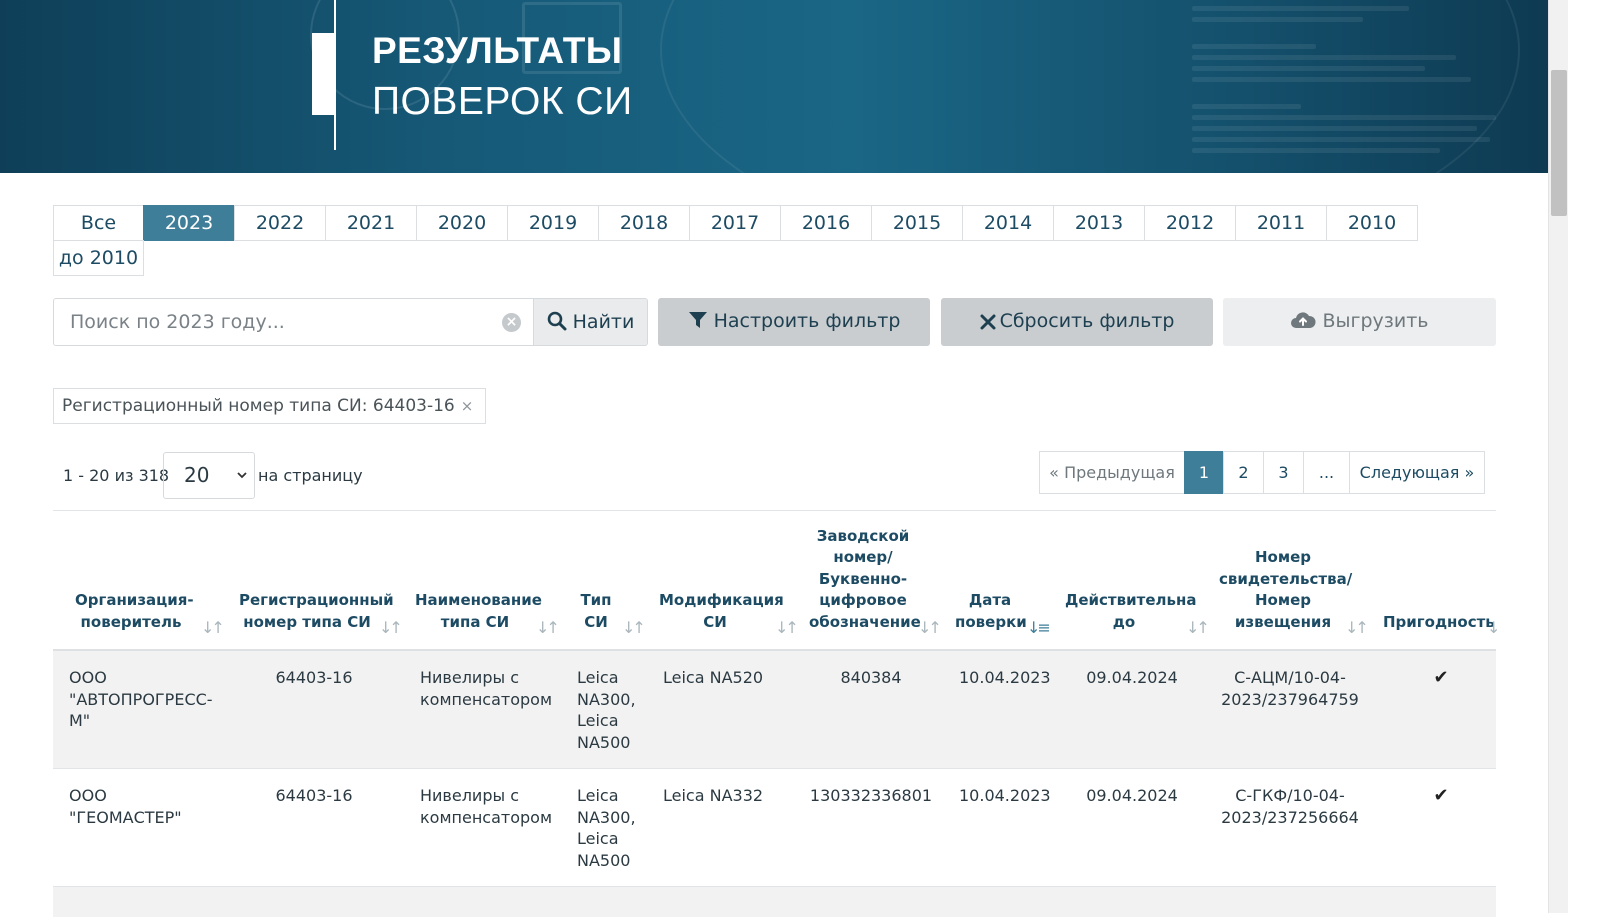 This screenshot has height=917, width=1600. Describe the element at coordinates (497, 50) in the screenshot. I see `page-title-line1: РЕЗУЛЬТАТЫ` at that location.